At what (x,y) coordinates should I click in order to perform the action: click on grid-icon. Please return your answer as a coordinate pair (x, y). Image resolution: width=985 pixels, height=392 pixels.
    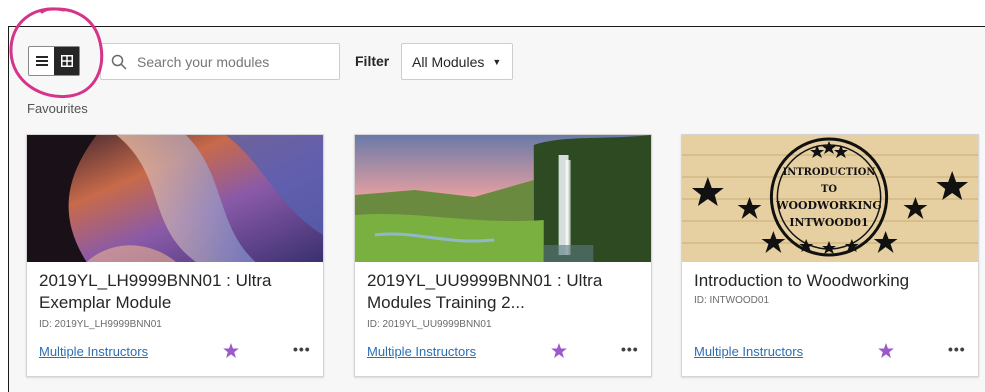
    Looking at the image, I should click on (66, 61).